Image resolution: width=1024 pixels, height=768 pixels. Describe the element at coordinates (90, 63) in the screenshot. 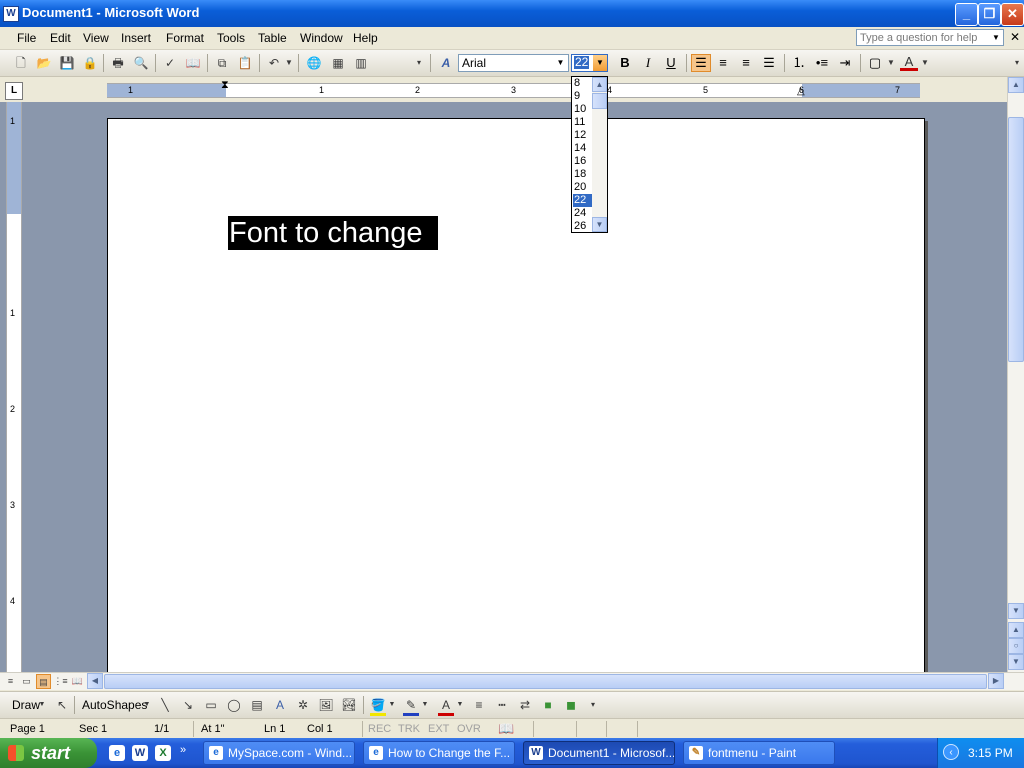

I see `permission-icon: 🔒` at that location.